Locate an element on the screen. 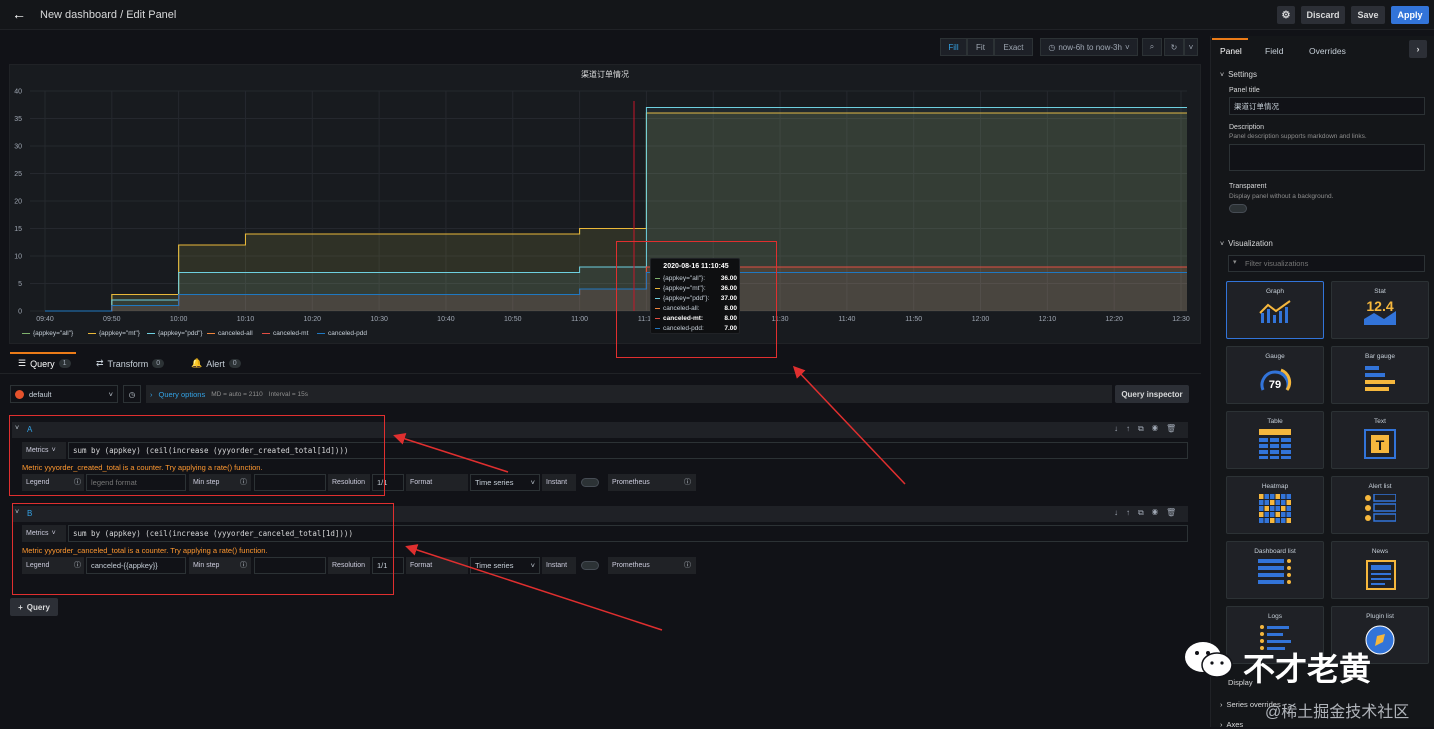 The height and width of the screenshot is (729, 1434). viz-card-news: News is located at coordinates (1380, 570).